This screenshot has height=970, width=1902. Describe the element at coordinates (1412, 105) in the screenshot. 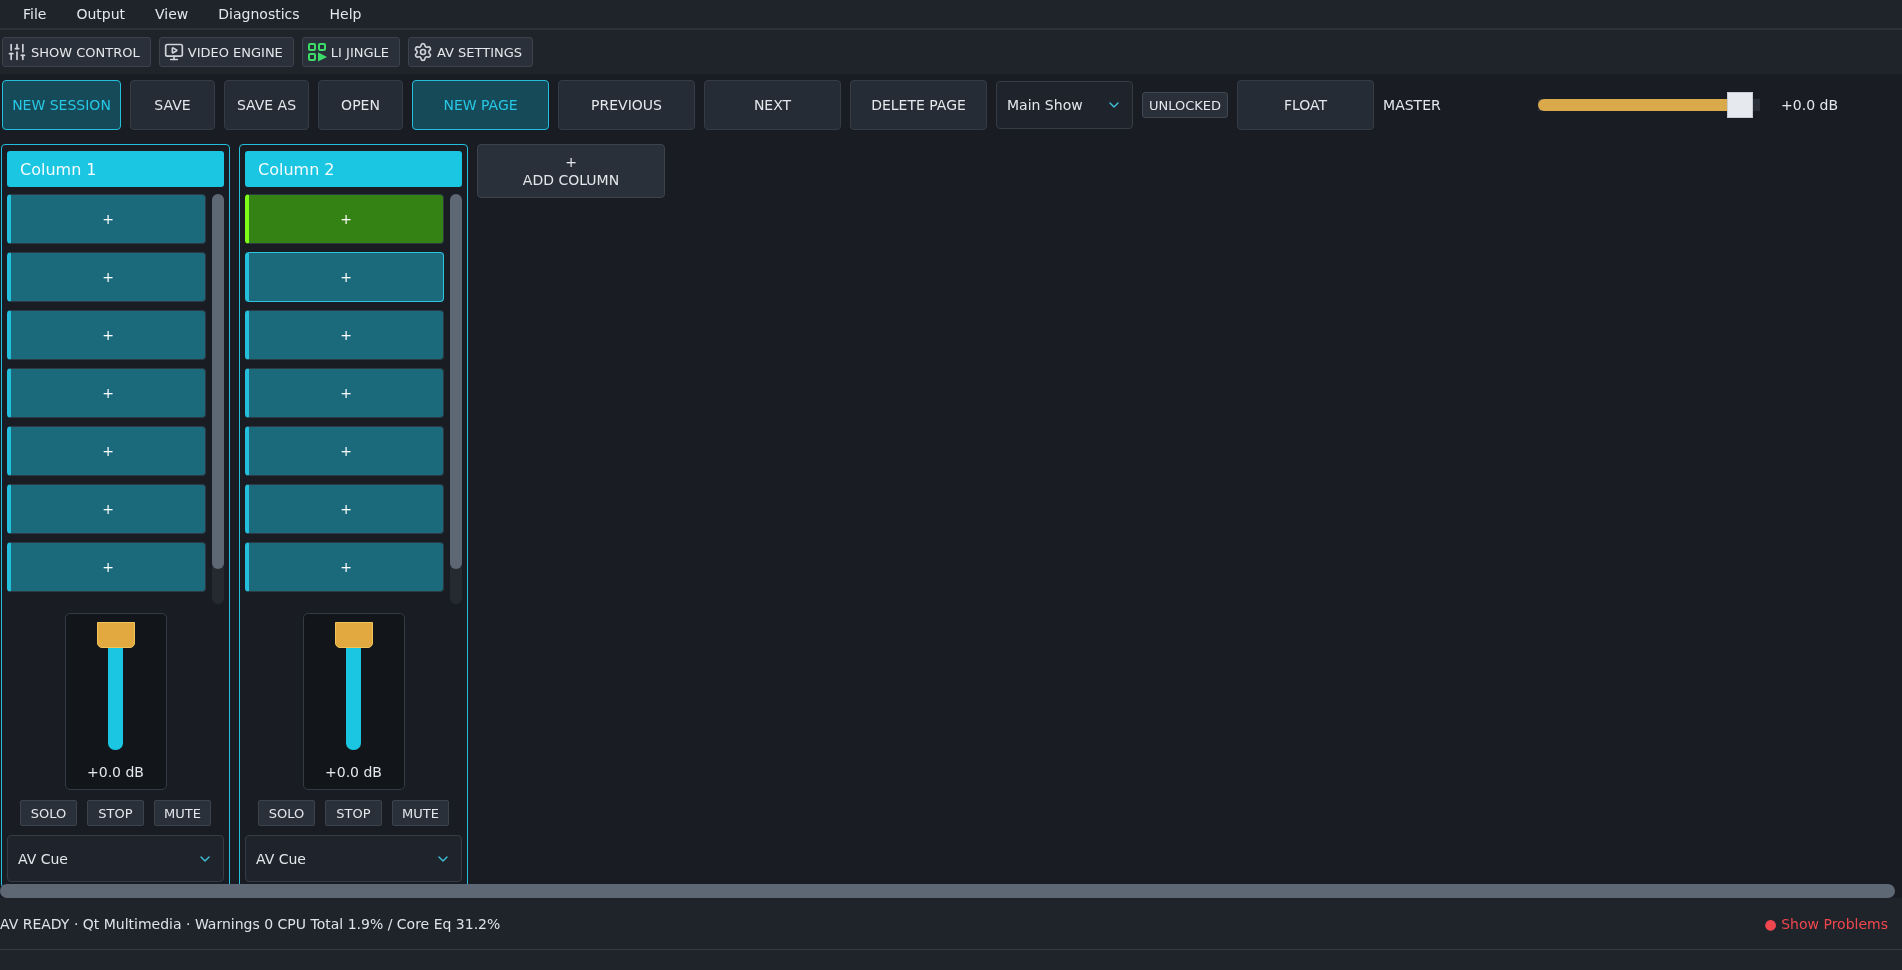

I see `master-label: MASTER` at that location.